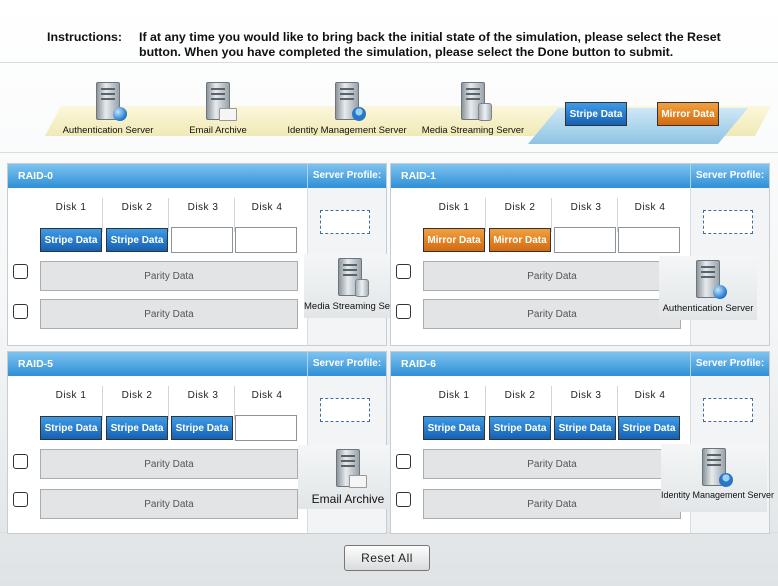 Image resolution: width=778 pixels, height=586 pixels. Describe the element at coordinates (688, 114) in the screenshot. I see `mirror-data-chip: Mirror Data` at that location.